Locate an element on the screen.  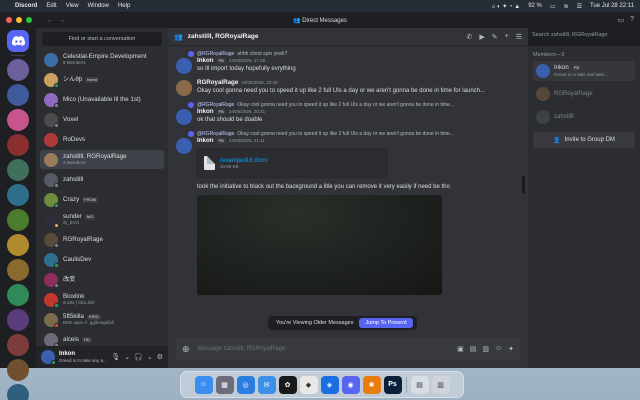
add-member-icon: + is located at coordinates (507, 36).